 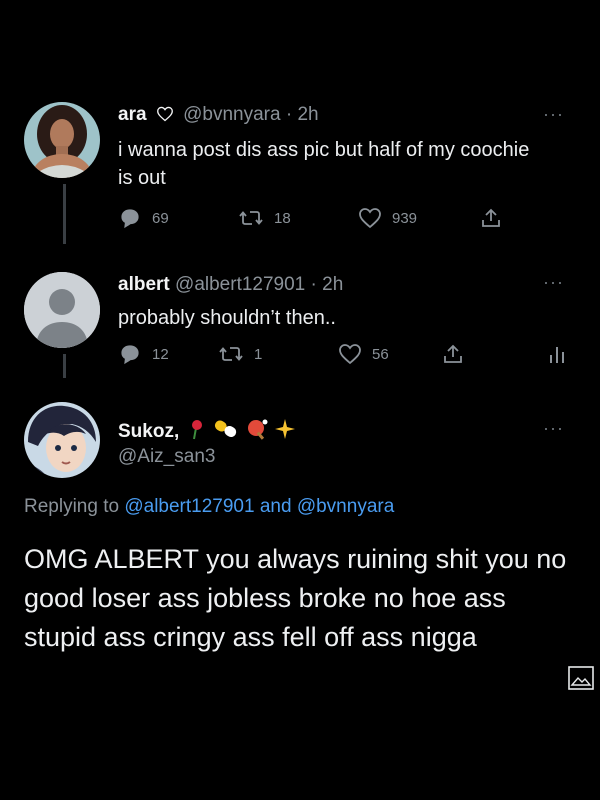 I want to click on avatar-ara, so click(x=62, y=140).